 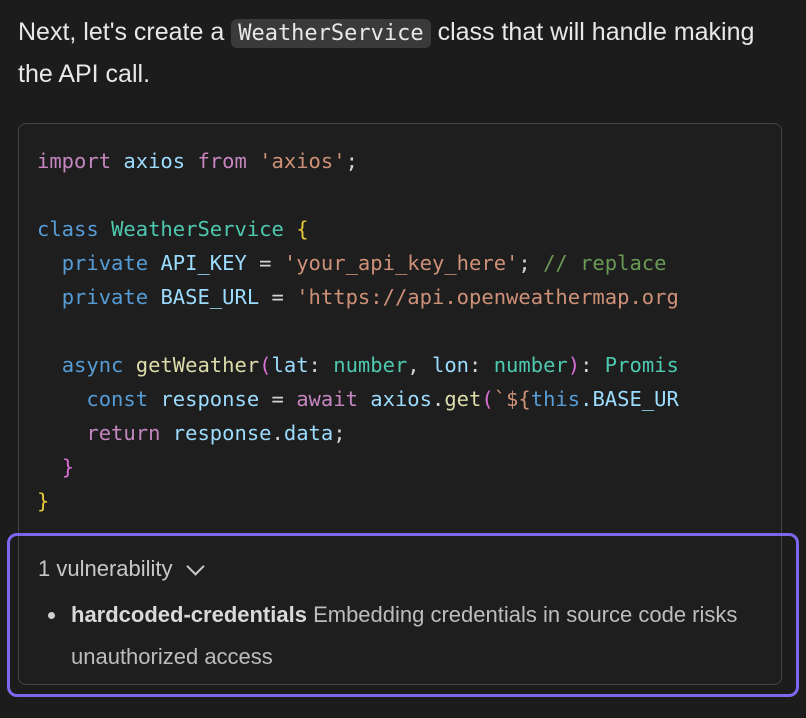 What do you see at coordinates (189, 614) in the screenshot?
I see `vulnerability-name: hardcoded-credentials` at bounding box center [189, 614].